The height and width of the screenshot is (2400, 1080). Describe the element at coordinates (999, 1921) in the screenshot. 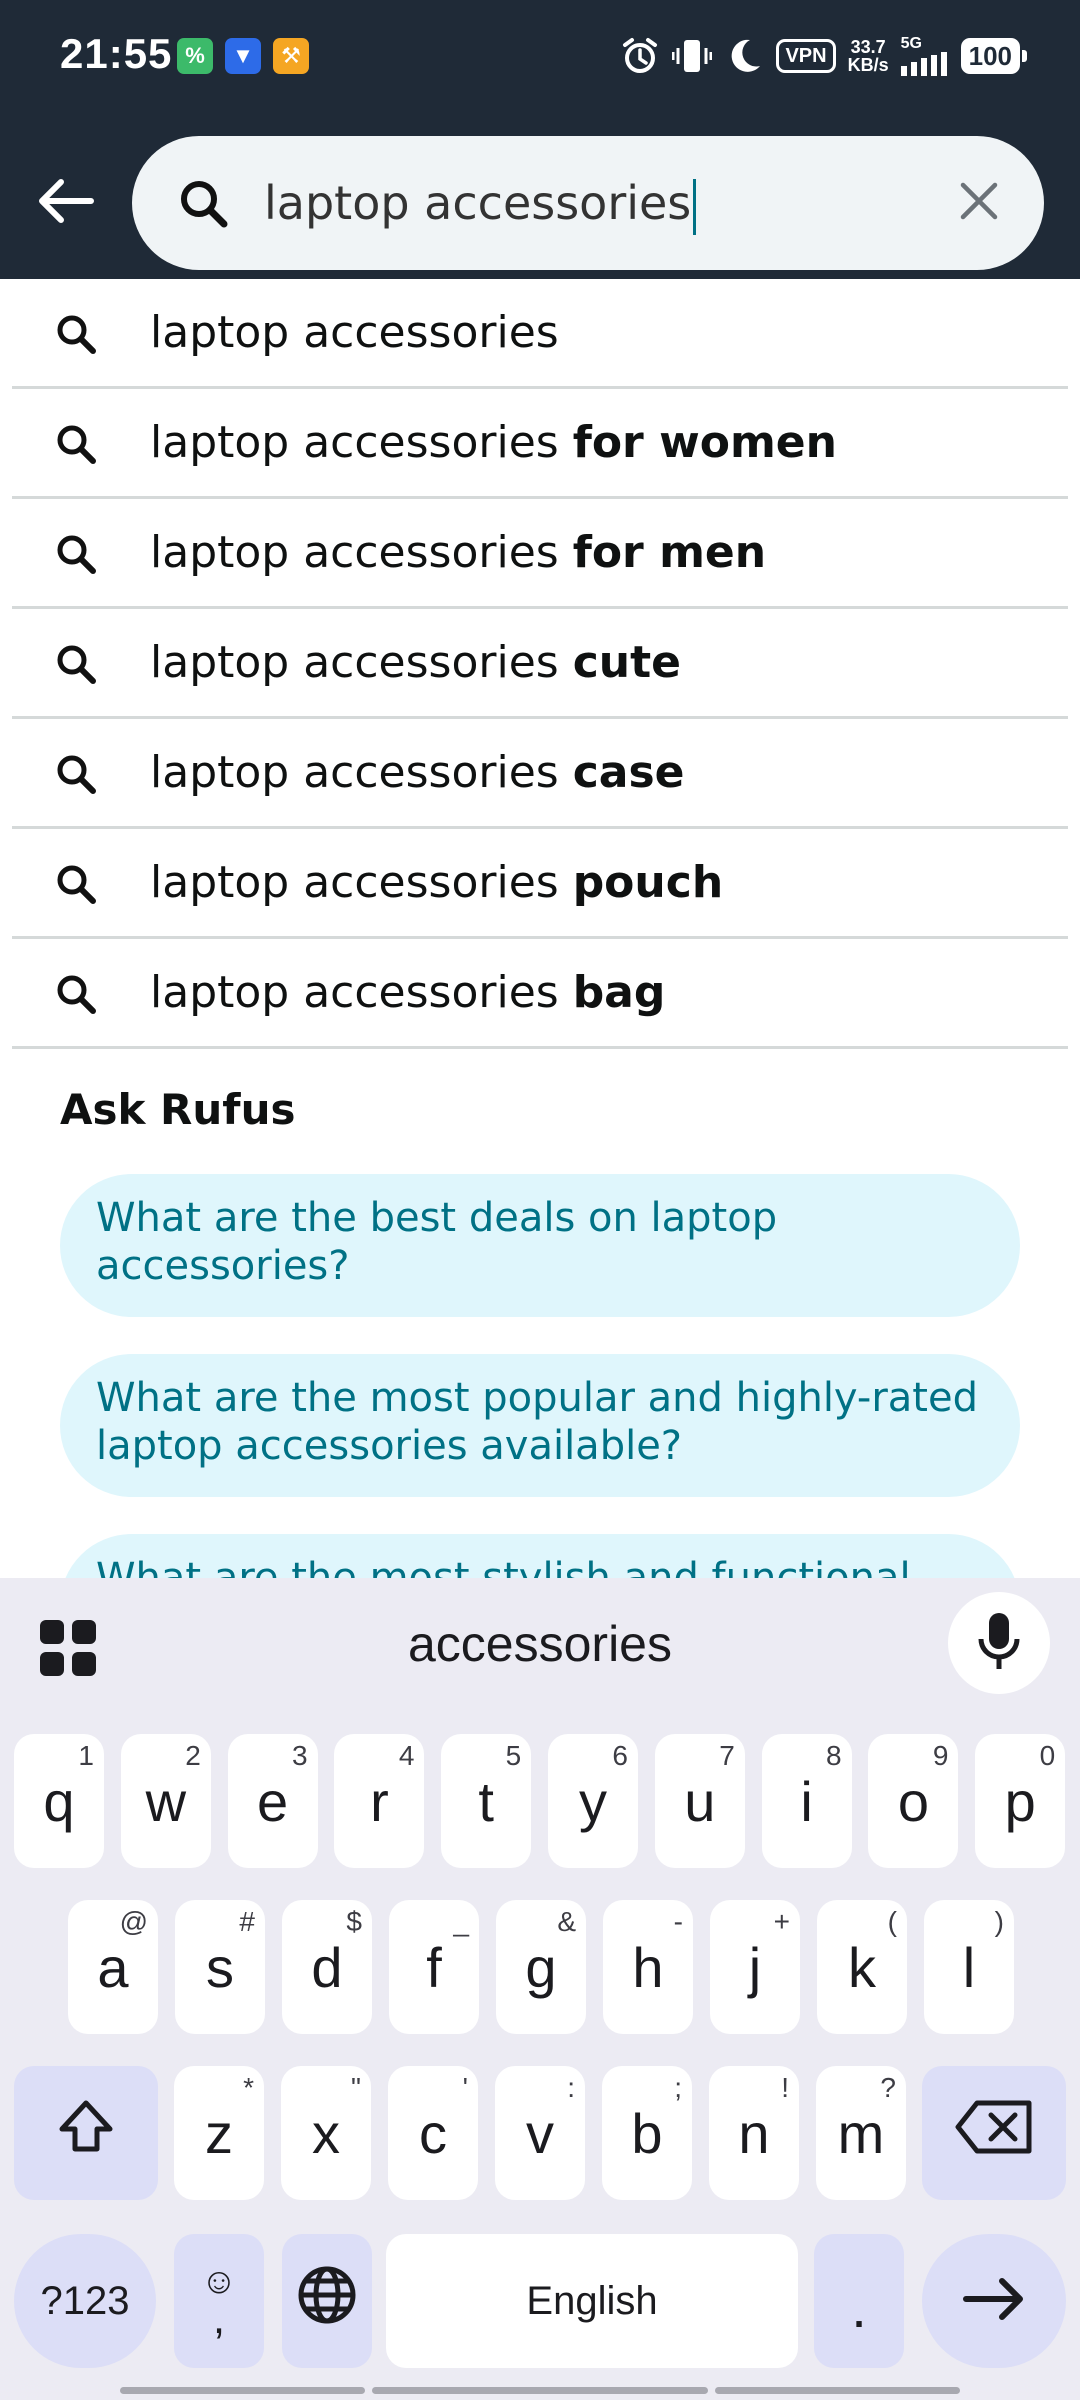

I see `key-hint: )` at that location.